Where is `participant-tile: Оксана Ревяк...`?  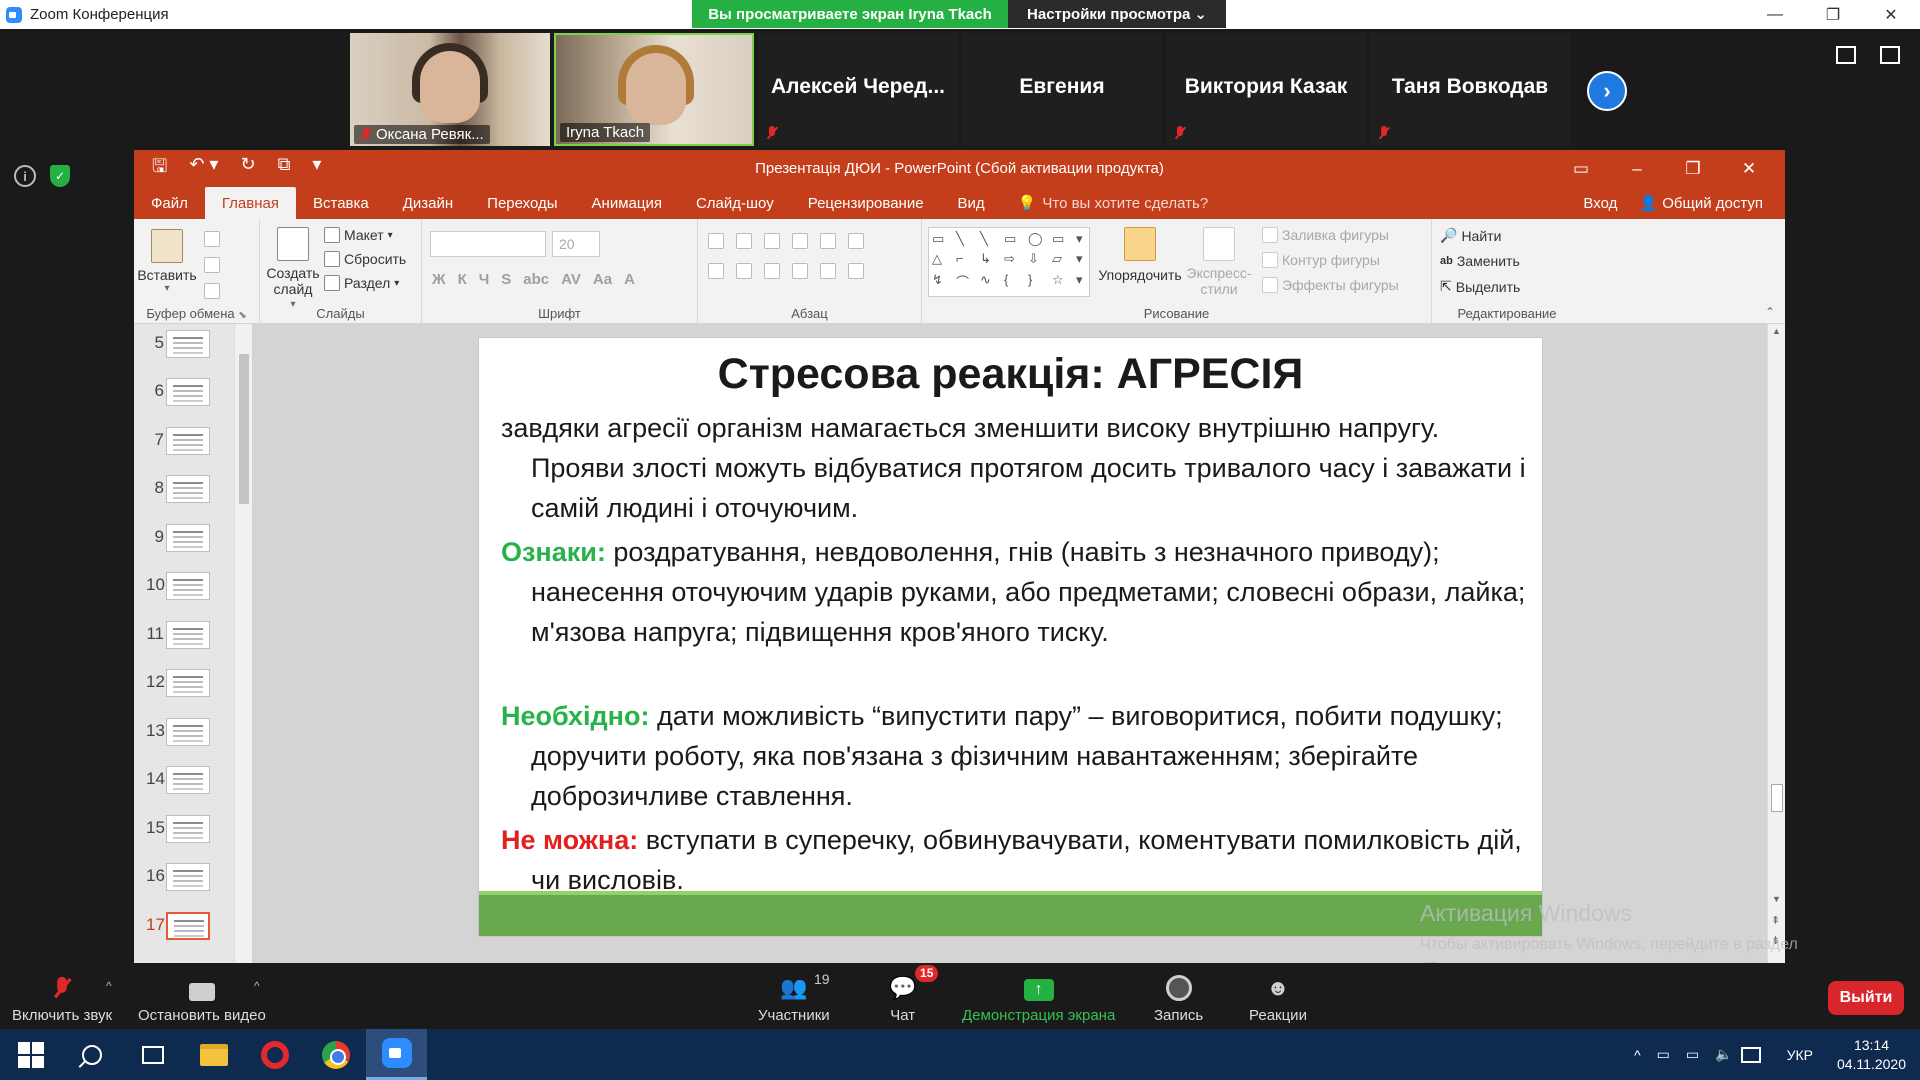 participant-tile: Оксана Ревяк... is located at coordinates (450, 89).